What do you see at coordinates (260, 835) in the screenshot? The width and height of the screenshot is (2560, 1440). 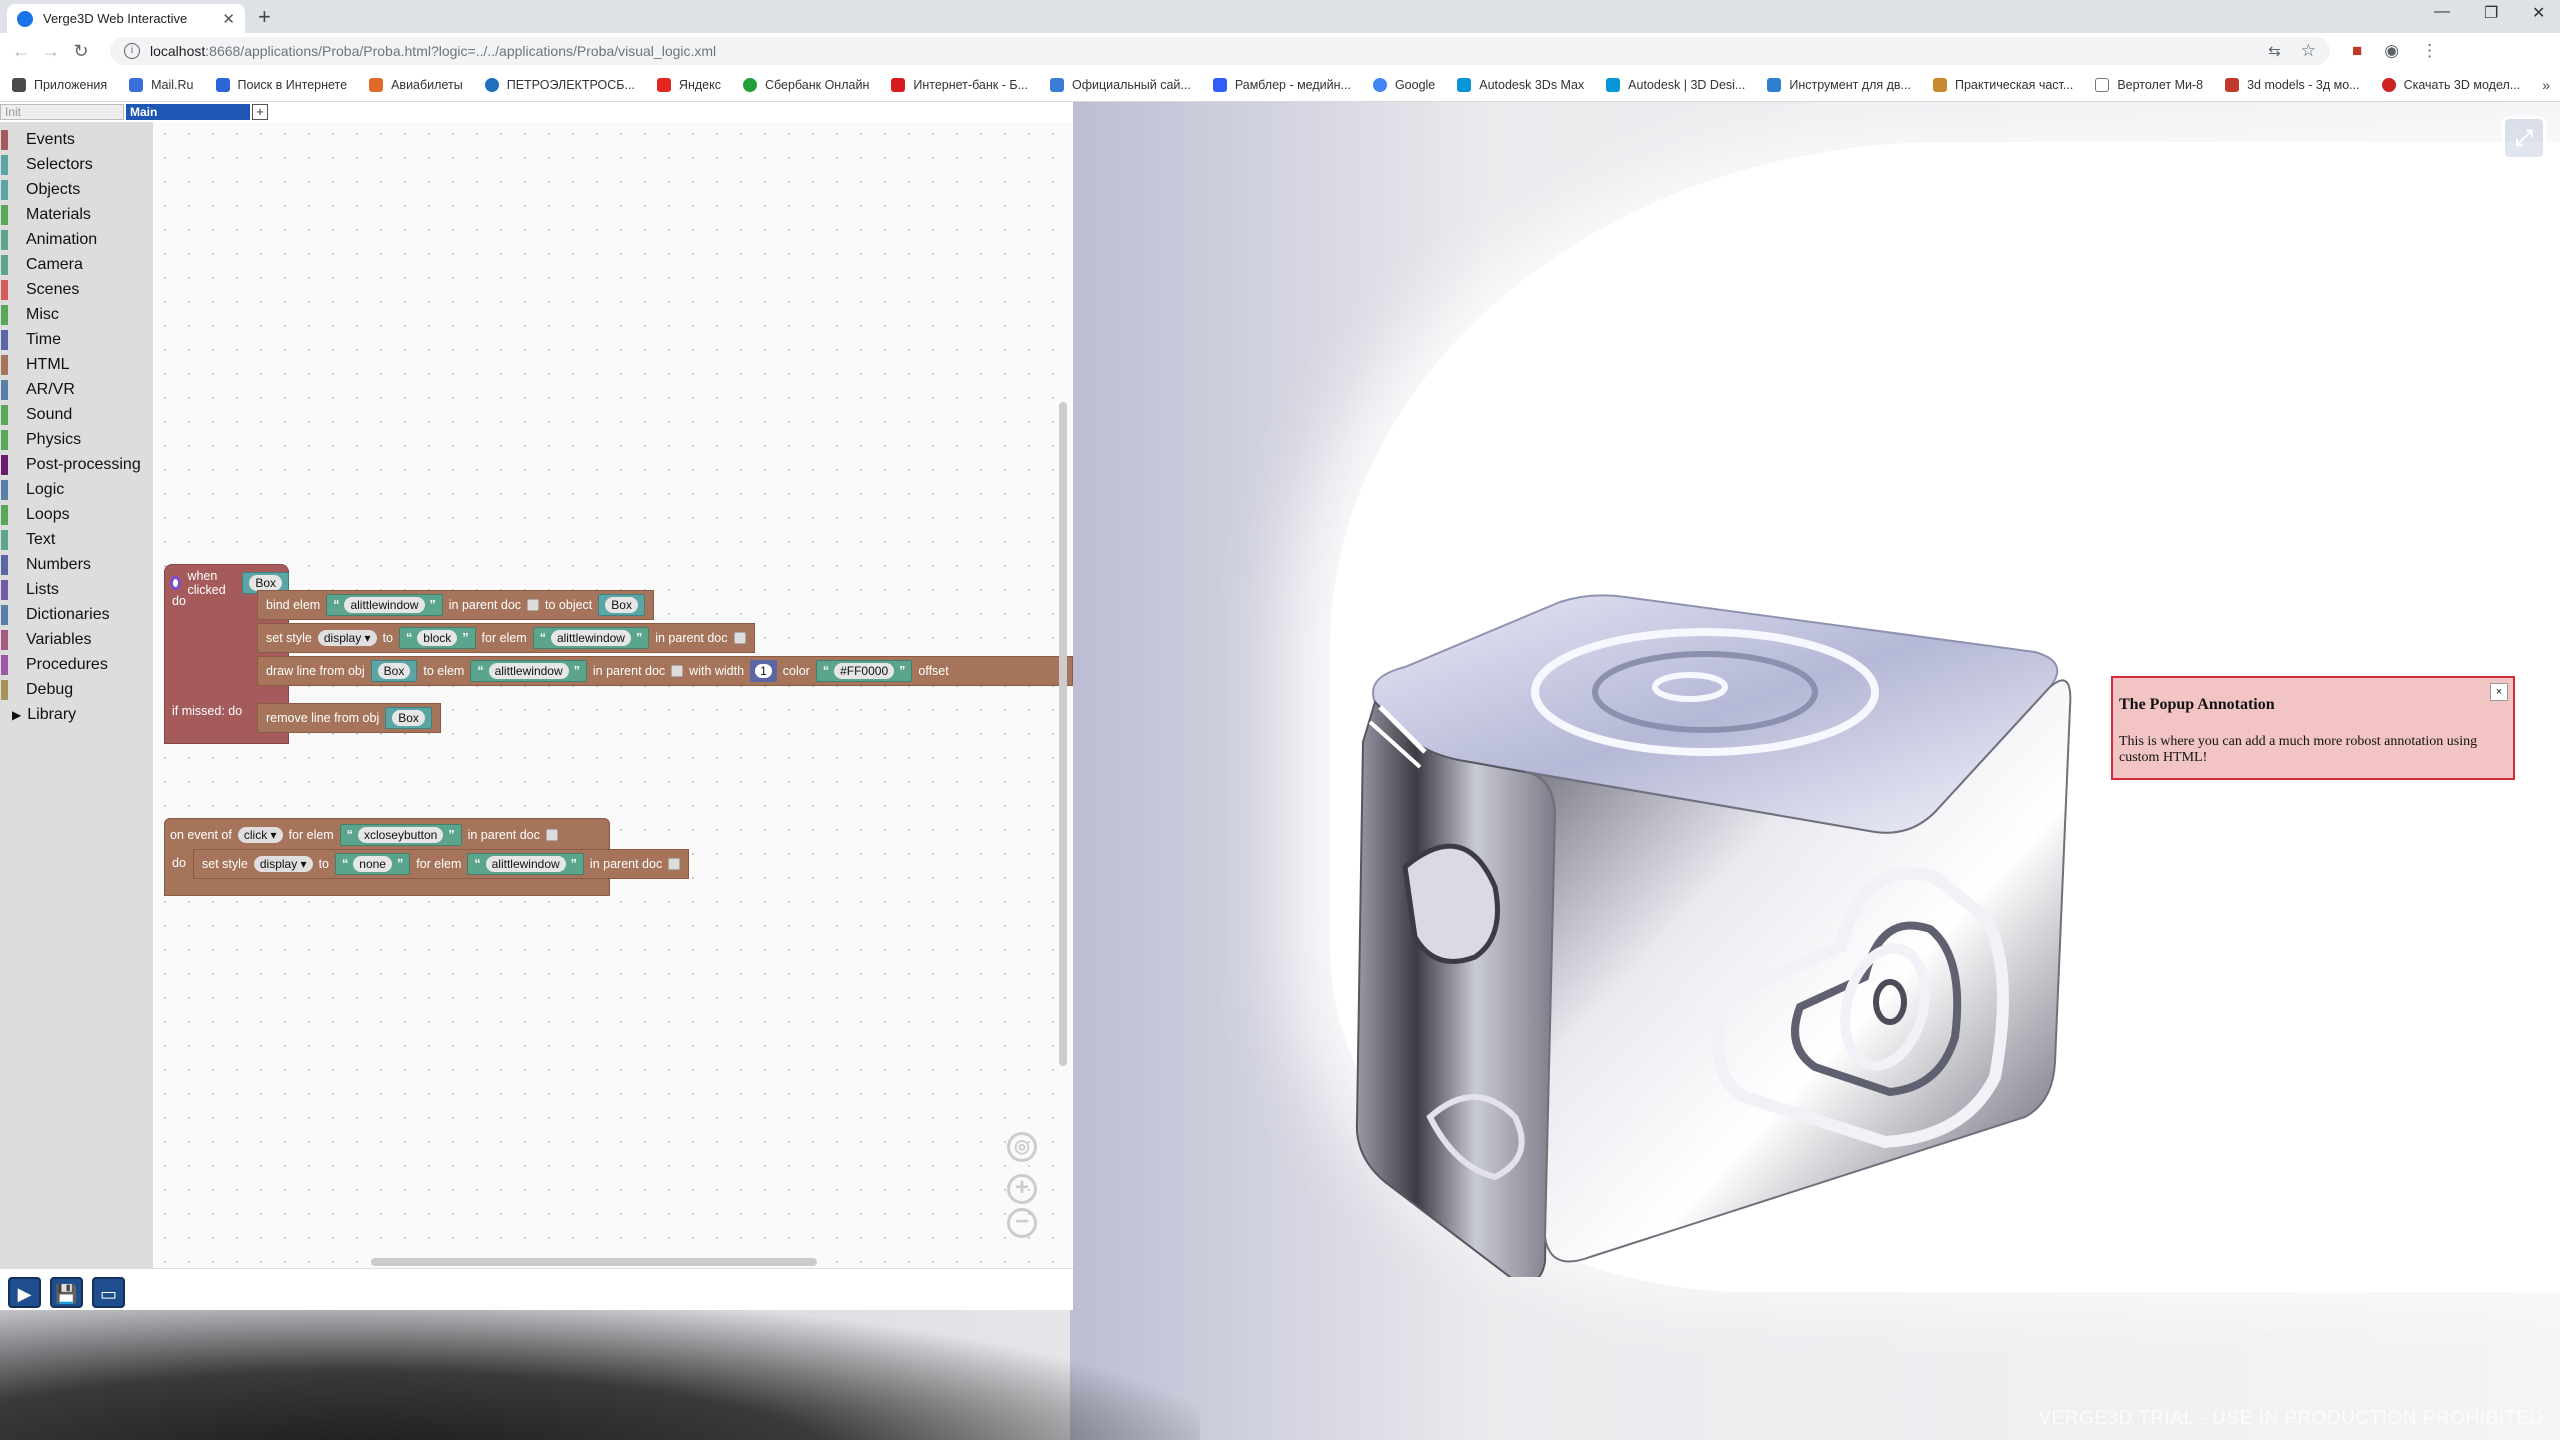 I see `event-type-dropdown: click ▾` at bounding box center [260, 835].